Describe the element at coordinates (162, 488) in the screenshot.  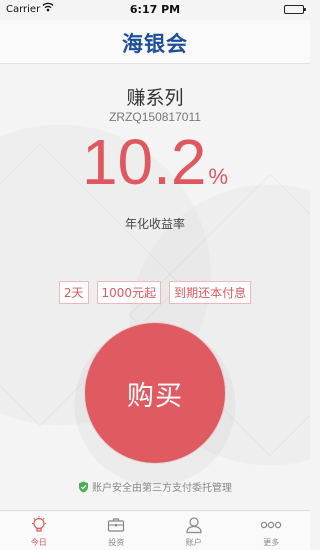
I see `security-text: 账户安全由第三方支付委托管理` at that location.